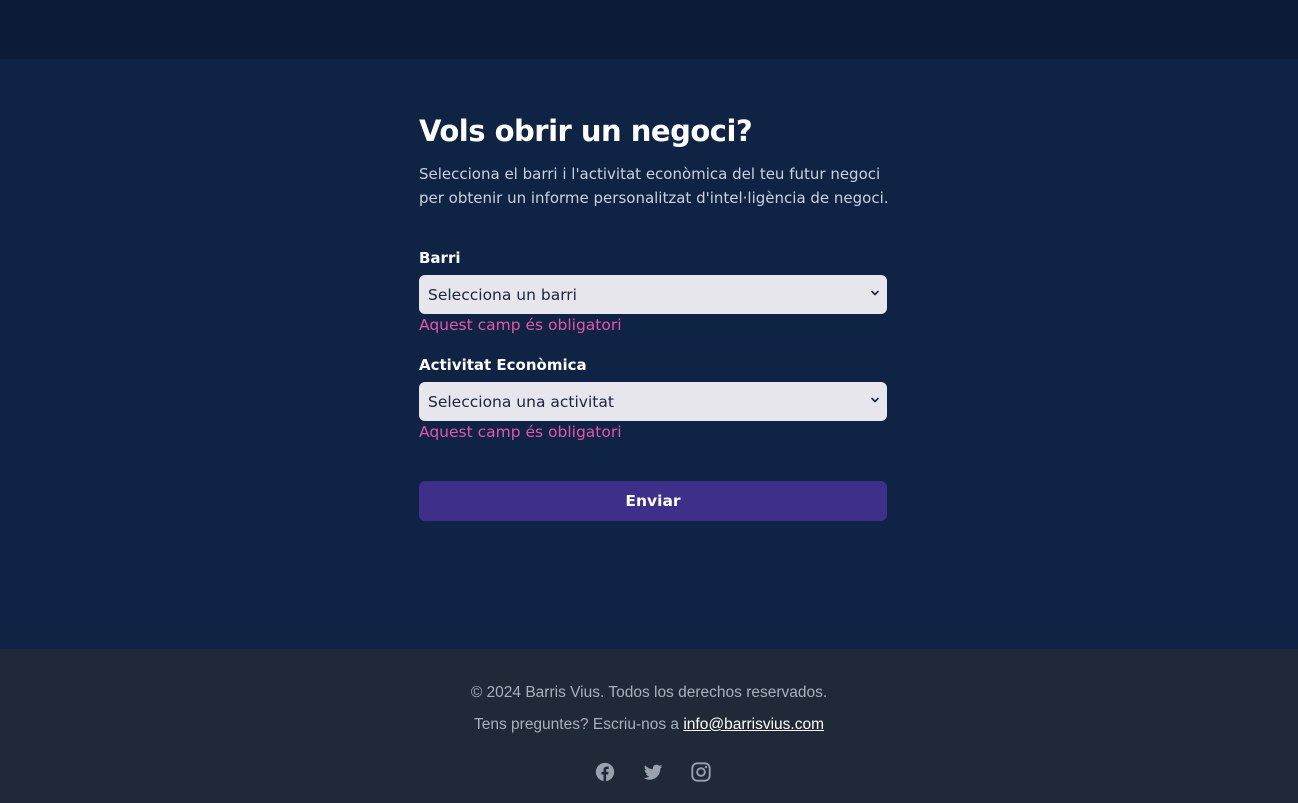  What do you see at coordinates (502, 294) in the screenshot?
I see `barri-select-value: Selecciona un barri` at bounding box center [502, 294].